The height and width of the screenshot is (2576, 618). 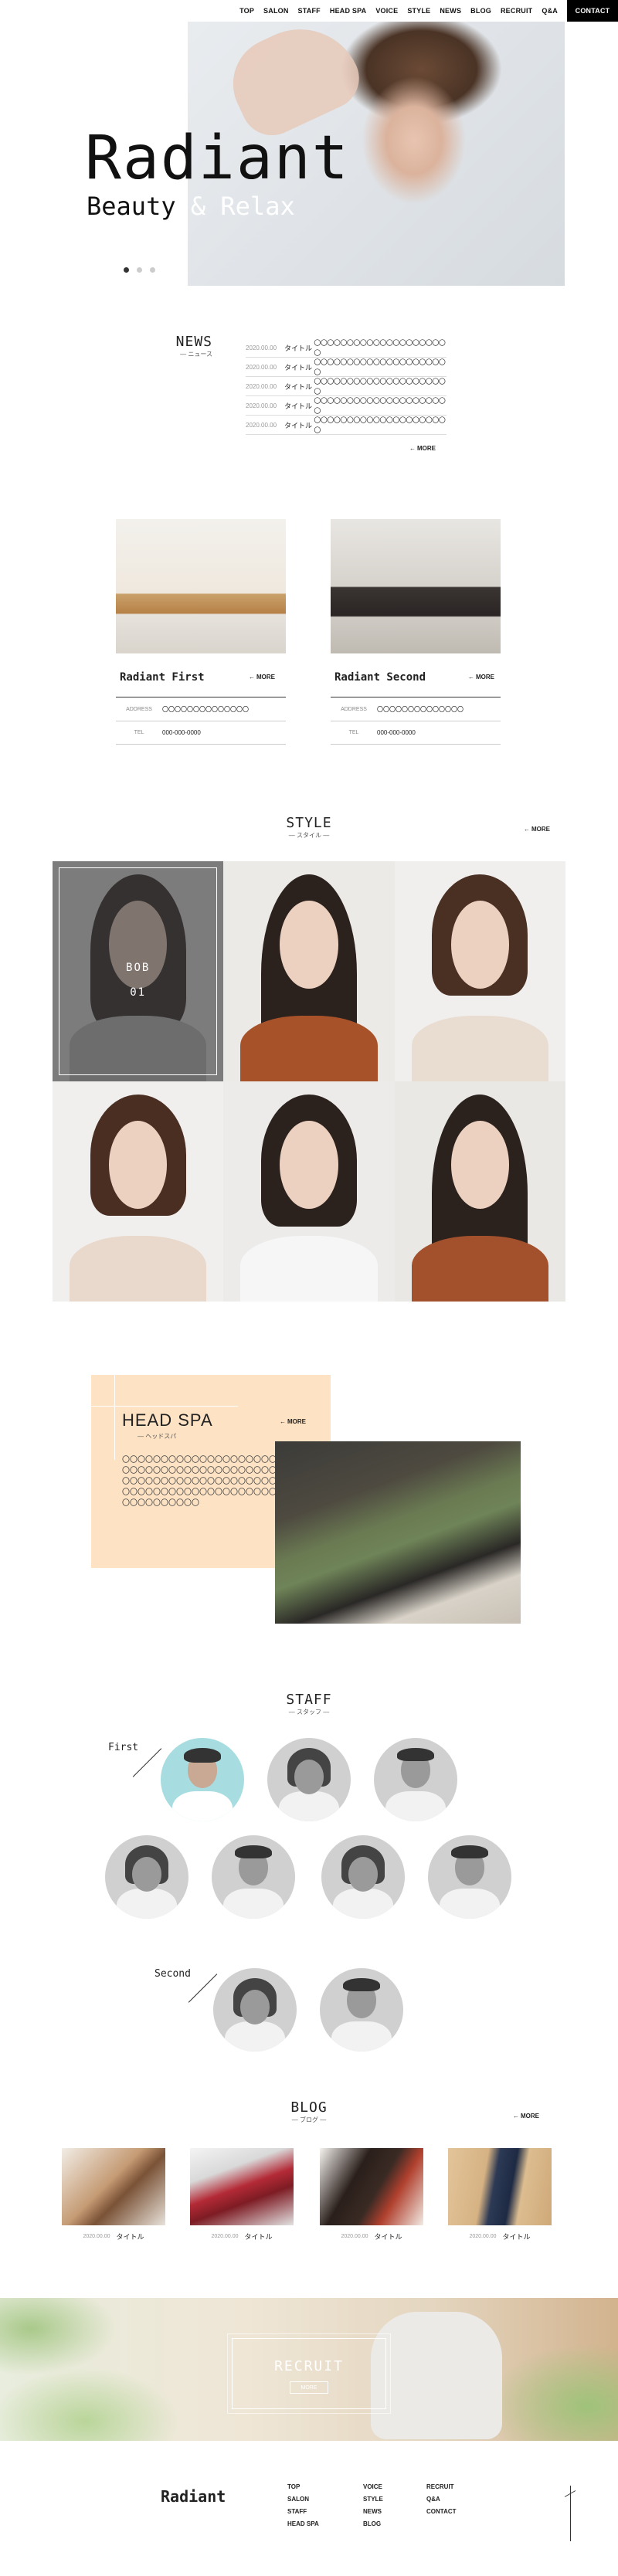 I want to click on salon-second-photo, so click(x=416, y=586).